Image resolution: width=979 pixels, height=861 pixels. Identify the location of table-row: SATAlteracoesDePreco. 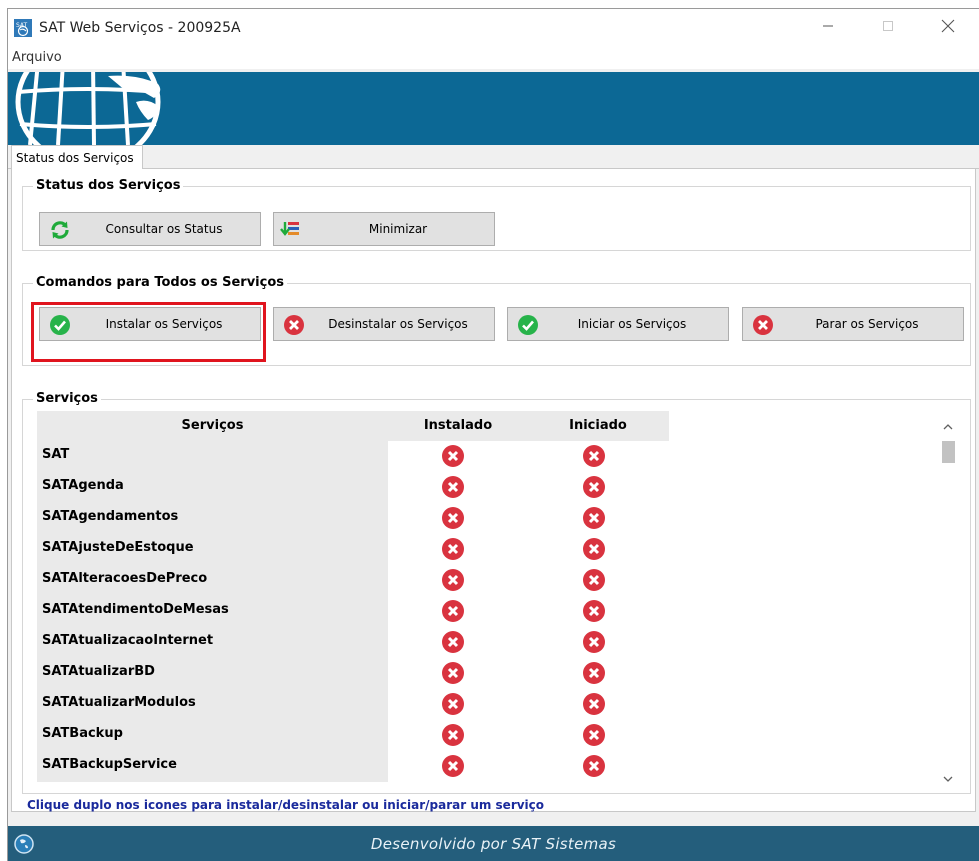
(353, 580).